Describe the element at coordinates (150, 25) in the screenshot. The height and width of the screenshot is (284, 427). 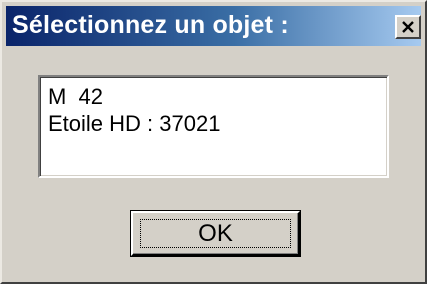
I see `dialog-title: Sélectionnez un objet :` at that location.